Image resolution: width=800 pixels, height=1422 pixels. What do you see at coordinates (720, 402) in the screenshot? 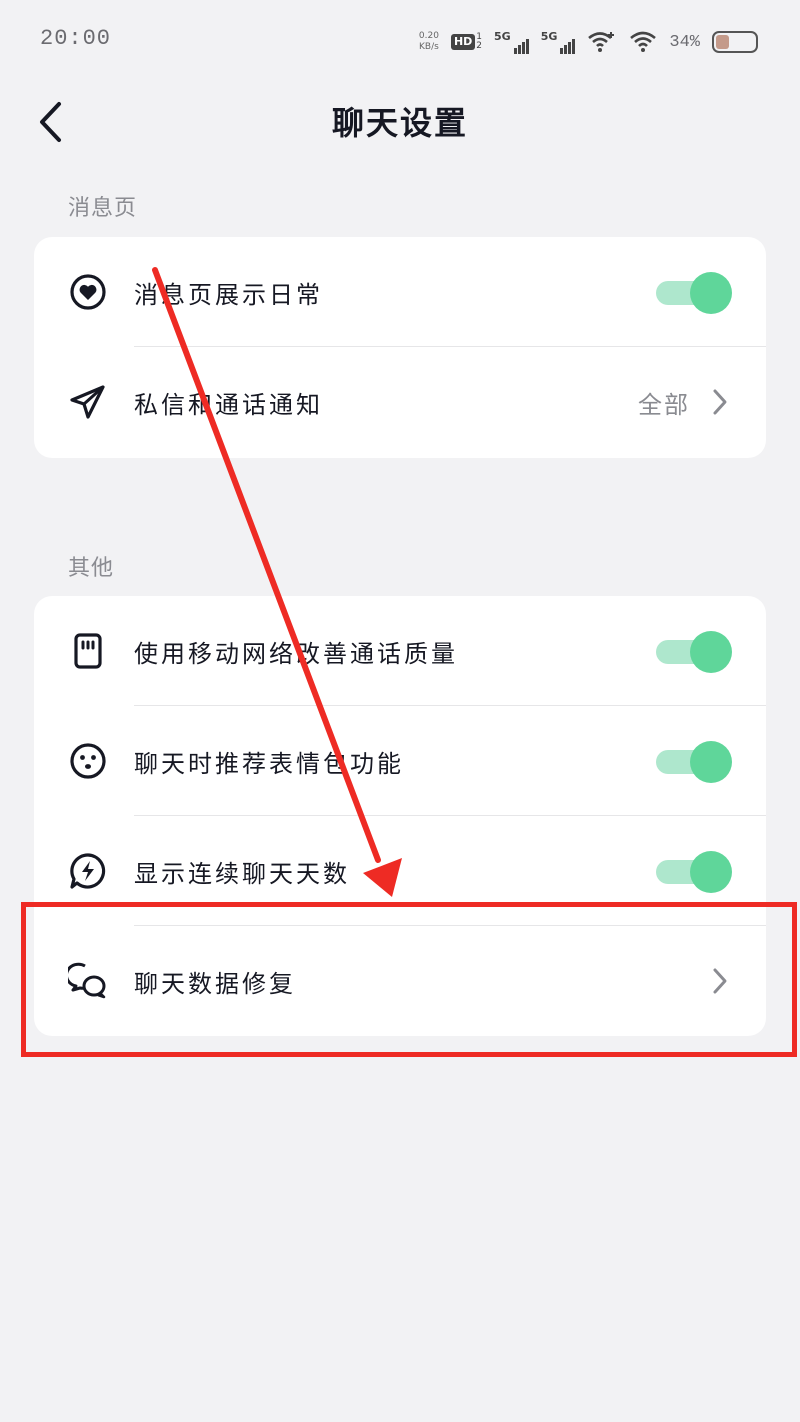
I see `chevron-right-icon` at bounding box center [720, 402].